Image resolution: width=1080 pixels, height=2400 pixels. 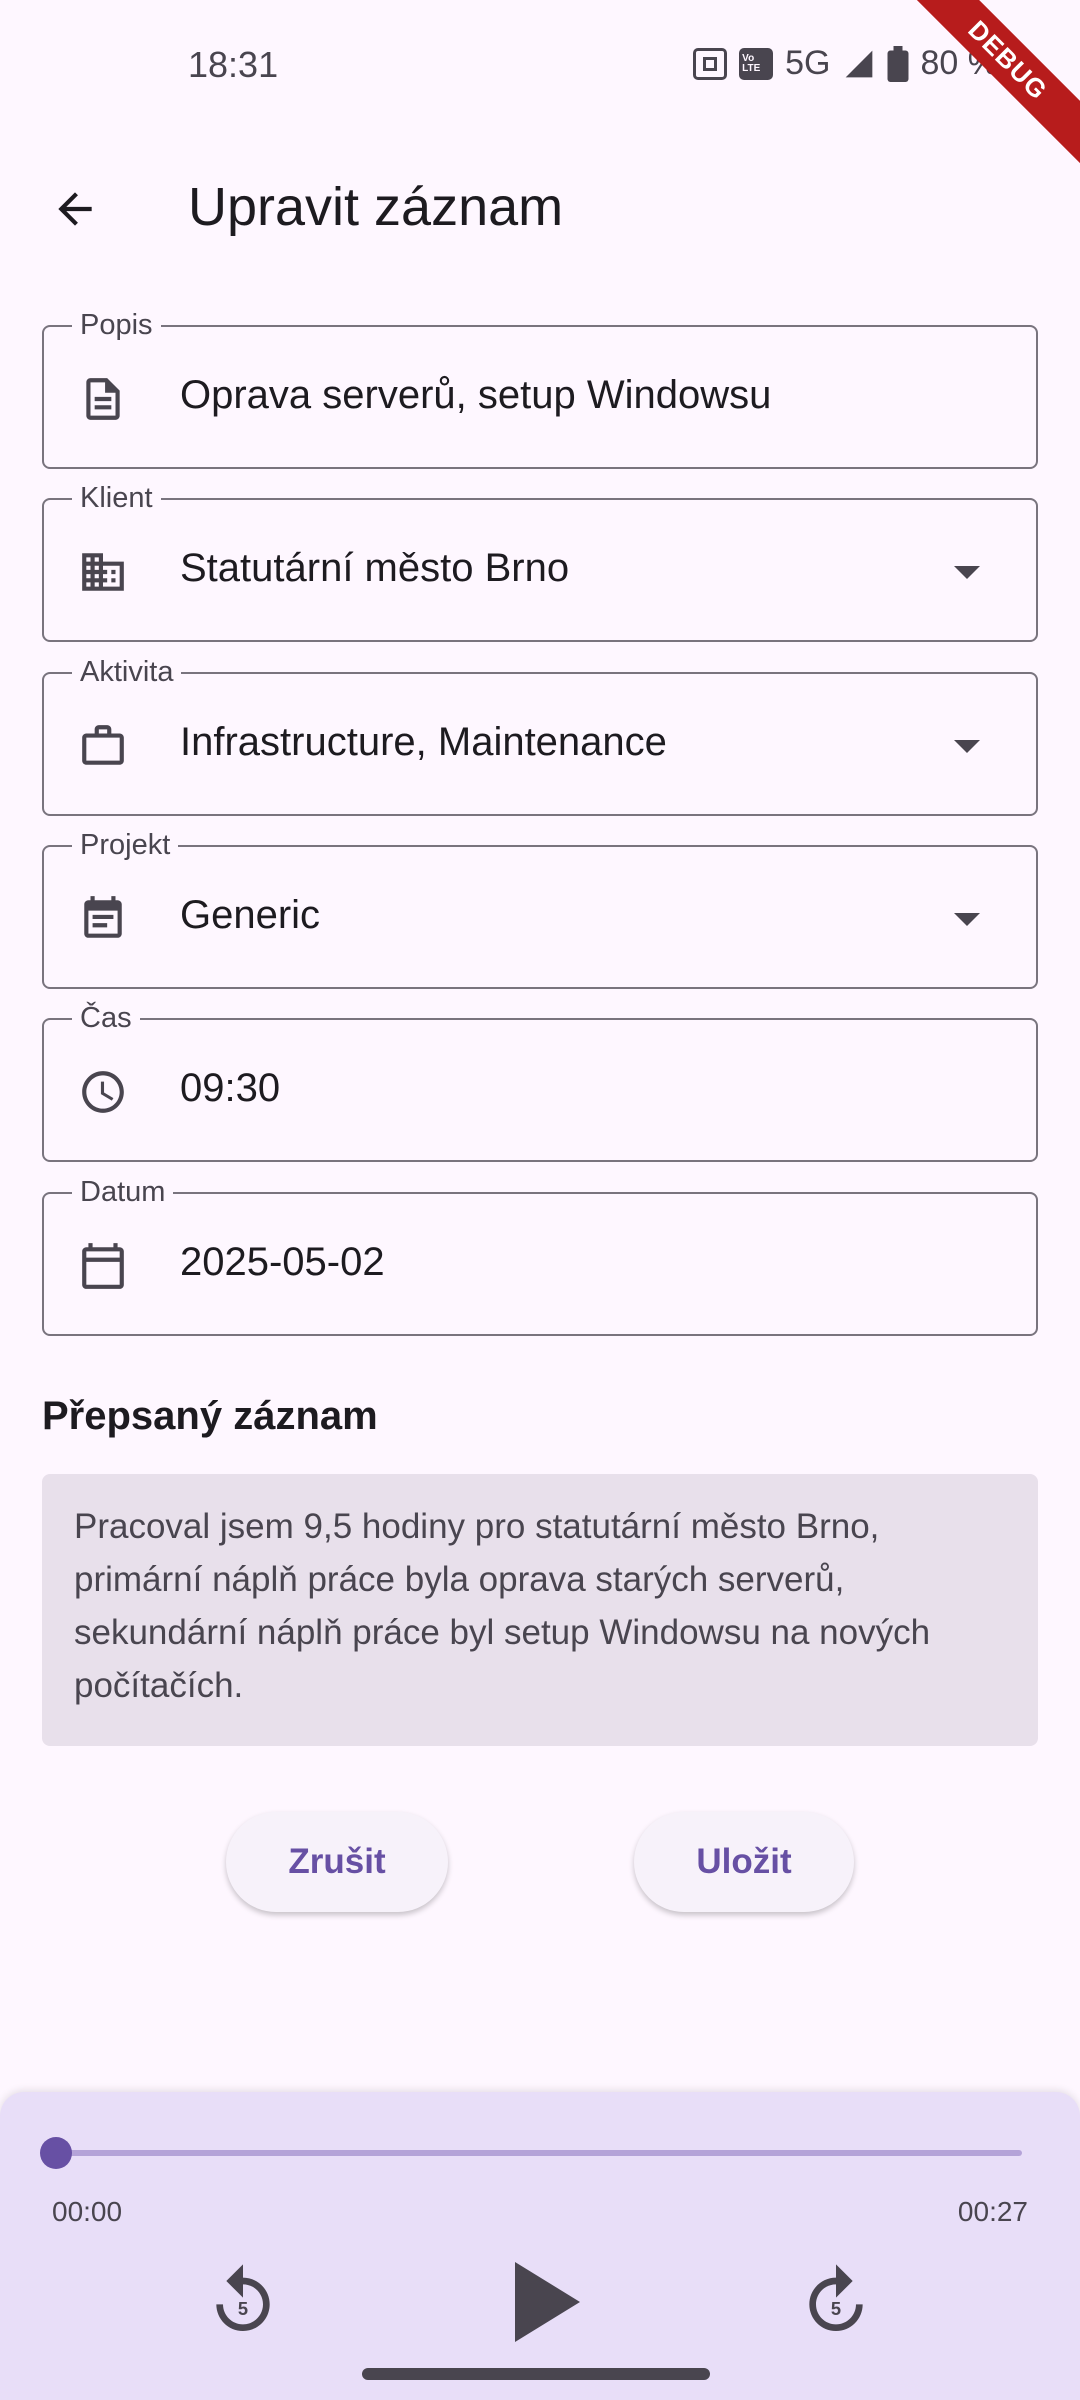 I want to click on back-button, so click(x=75, y=209).